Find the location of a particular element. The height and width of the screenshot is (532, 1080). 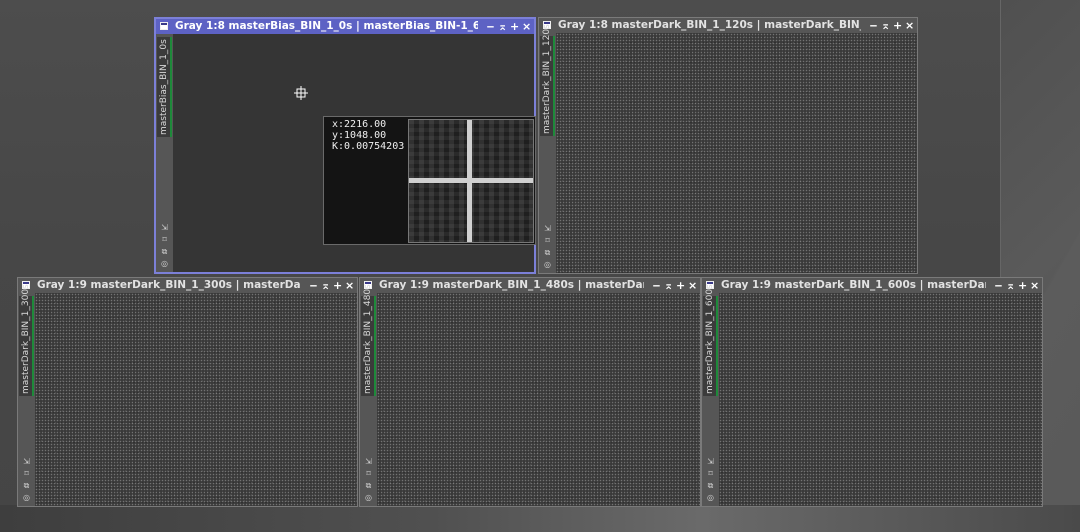

identifier-label: masterDark_BIN_1_600s is located at coordinates (710, 339).